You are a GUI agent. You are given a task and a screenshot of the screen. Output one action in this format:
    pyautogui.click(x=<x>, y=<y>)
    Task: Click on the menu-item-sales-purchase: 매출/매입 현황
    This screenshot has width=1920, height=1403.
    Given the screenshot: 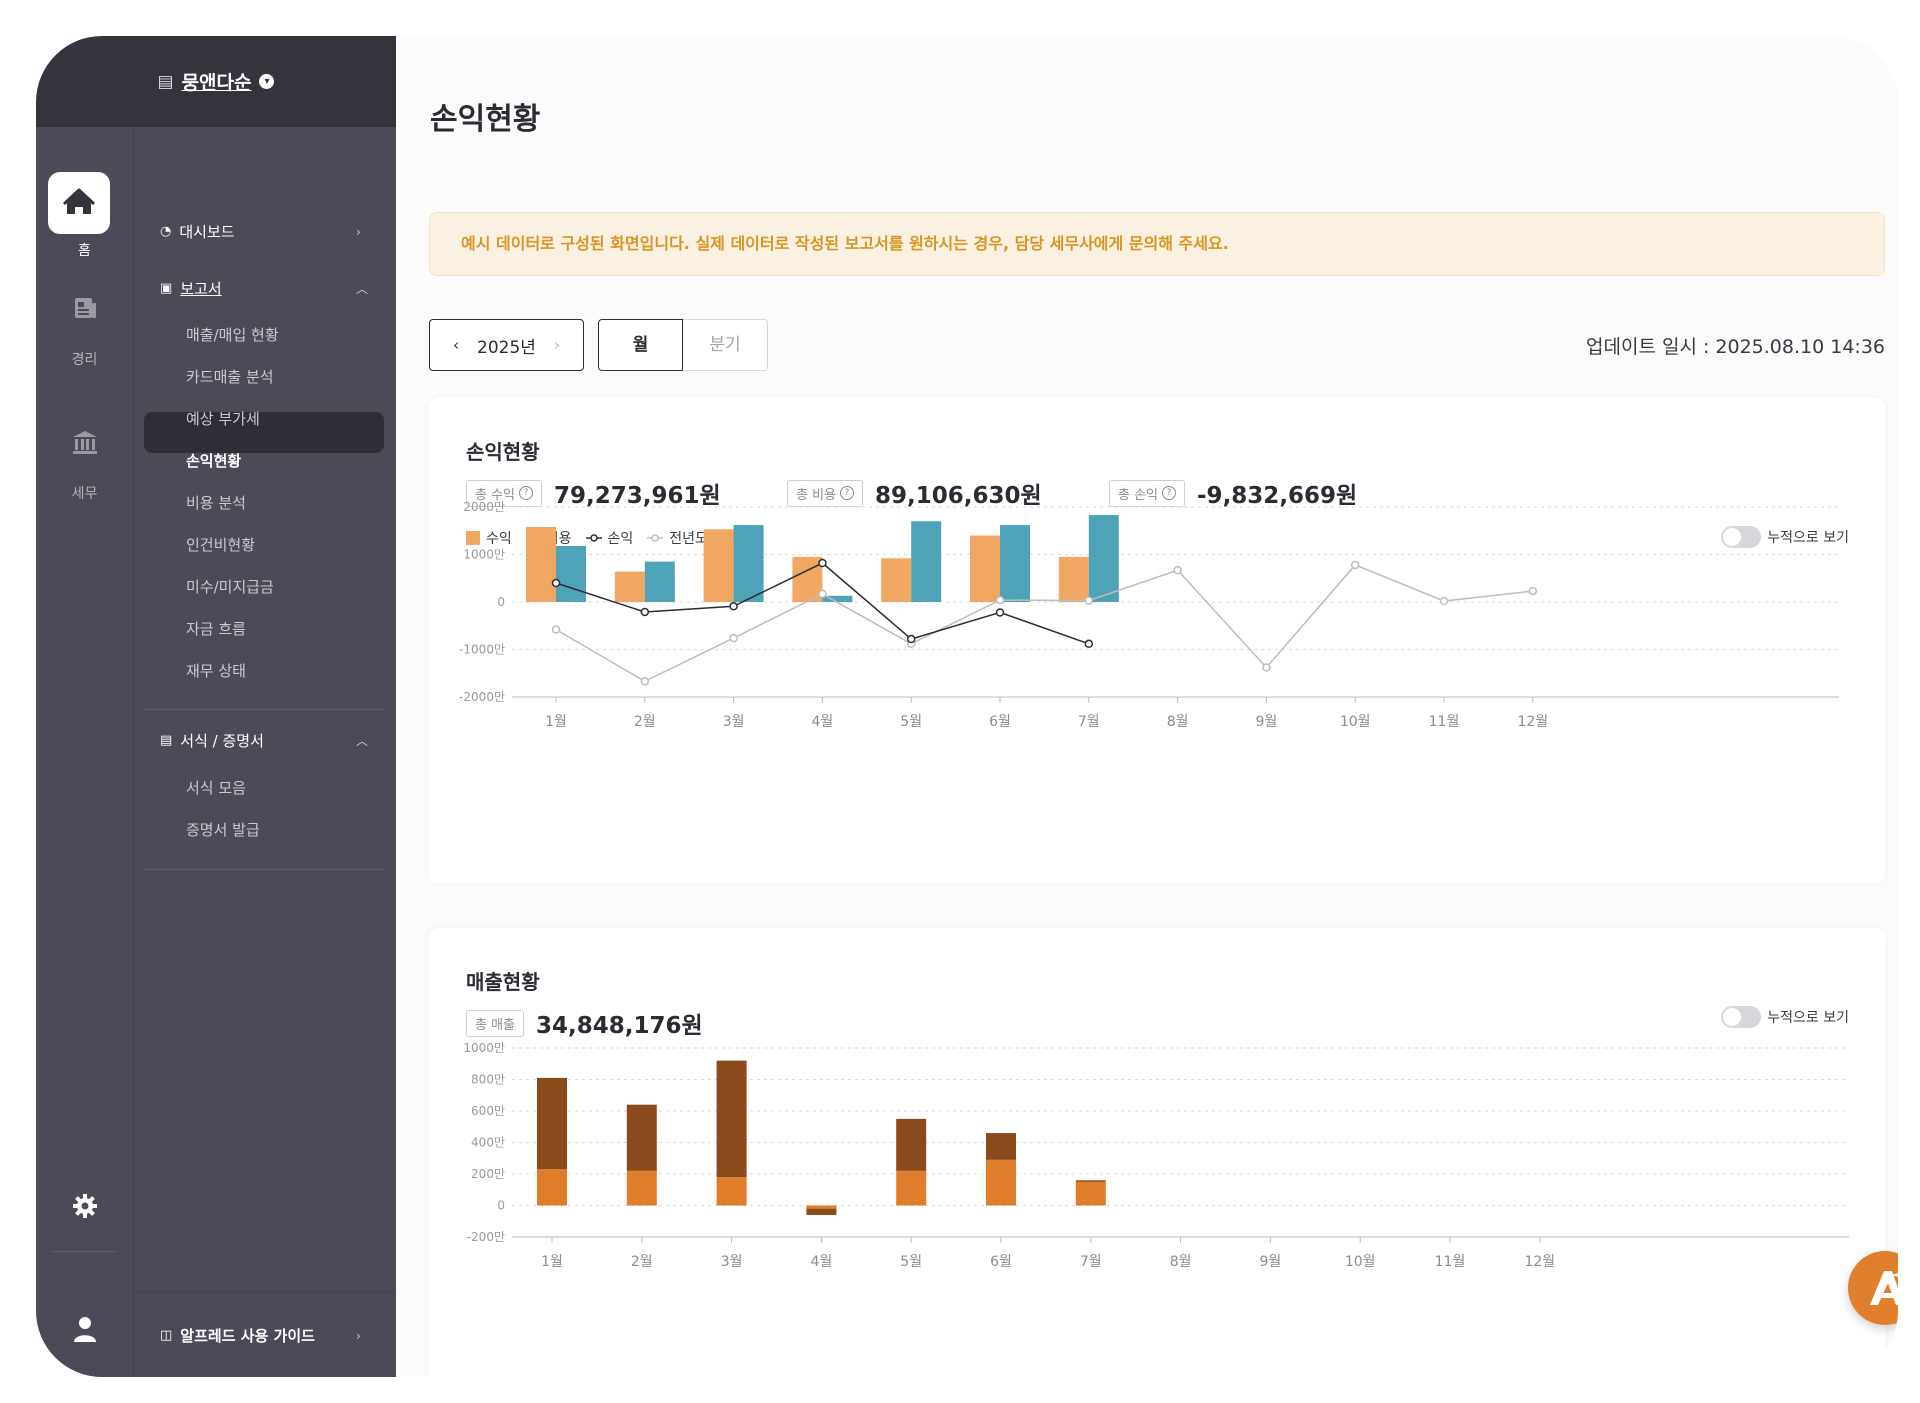 What is the action you would take?
    pyautogui.click(x=232, y=334)
    